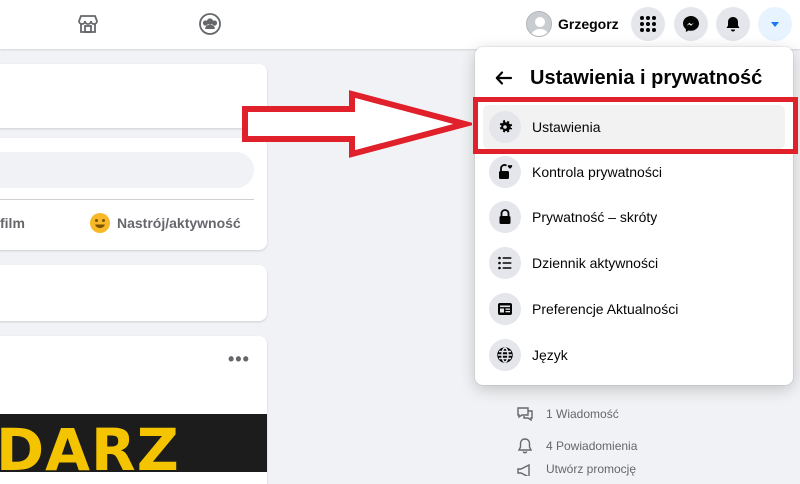 Image resolution: width=800 pixels, height=484 pixels. What do you see at coordinates (127, 199) in the screenshot?
I see `composer-divider` at bounding box center [127, 199].